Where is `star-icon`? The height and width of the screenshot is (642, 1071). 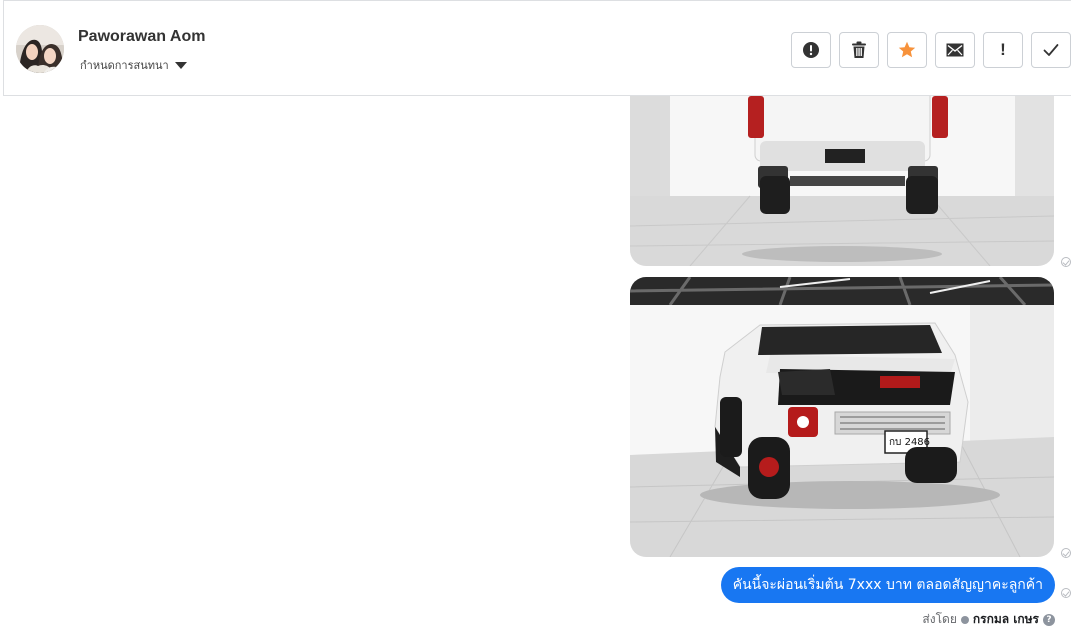 star-icon is located at coordinates (907, 49).